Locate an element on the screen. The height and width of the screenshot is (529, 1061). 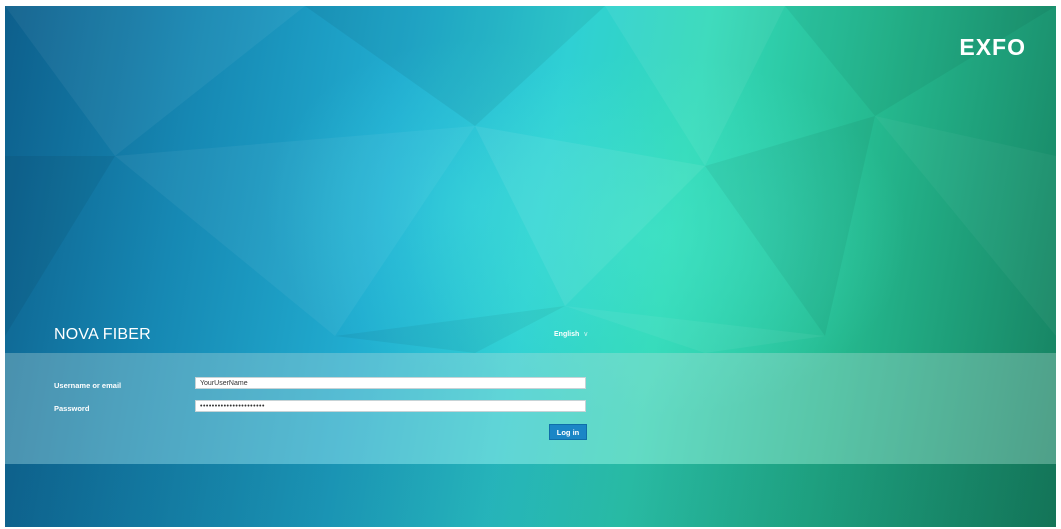
username-label: Username or email is located at coordinates (88, 385).